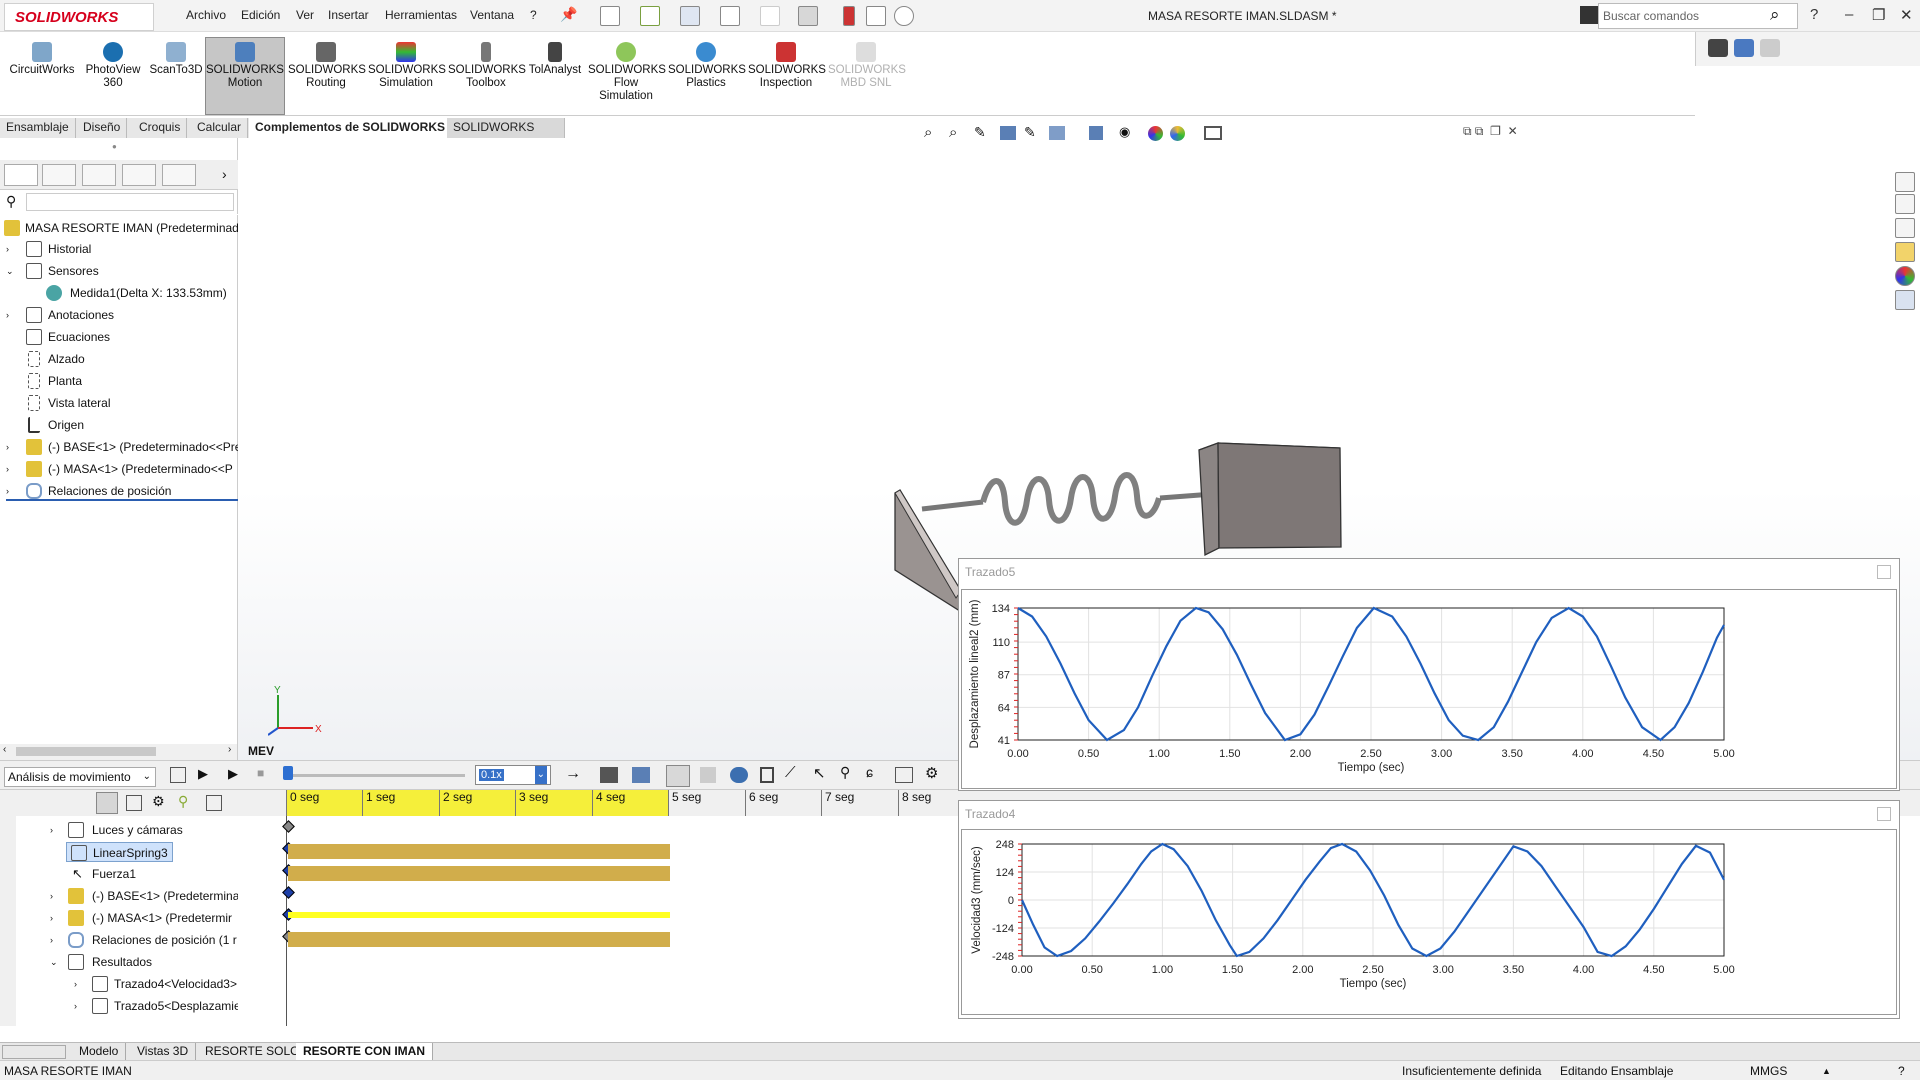 Image resolution: width=1920 pixels, height=1081 pixels. I want to click on spring-bar, so click(479, 851).